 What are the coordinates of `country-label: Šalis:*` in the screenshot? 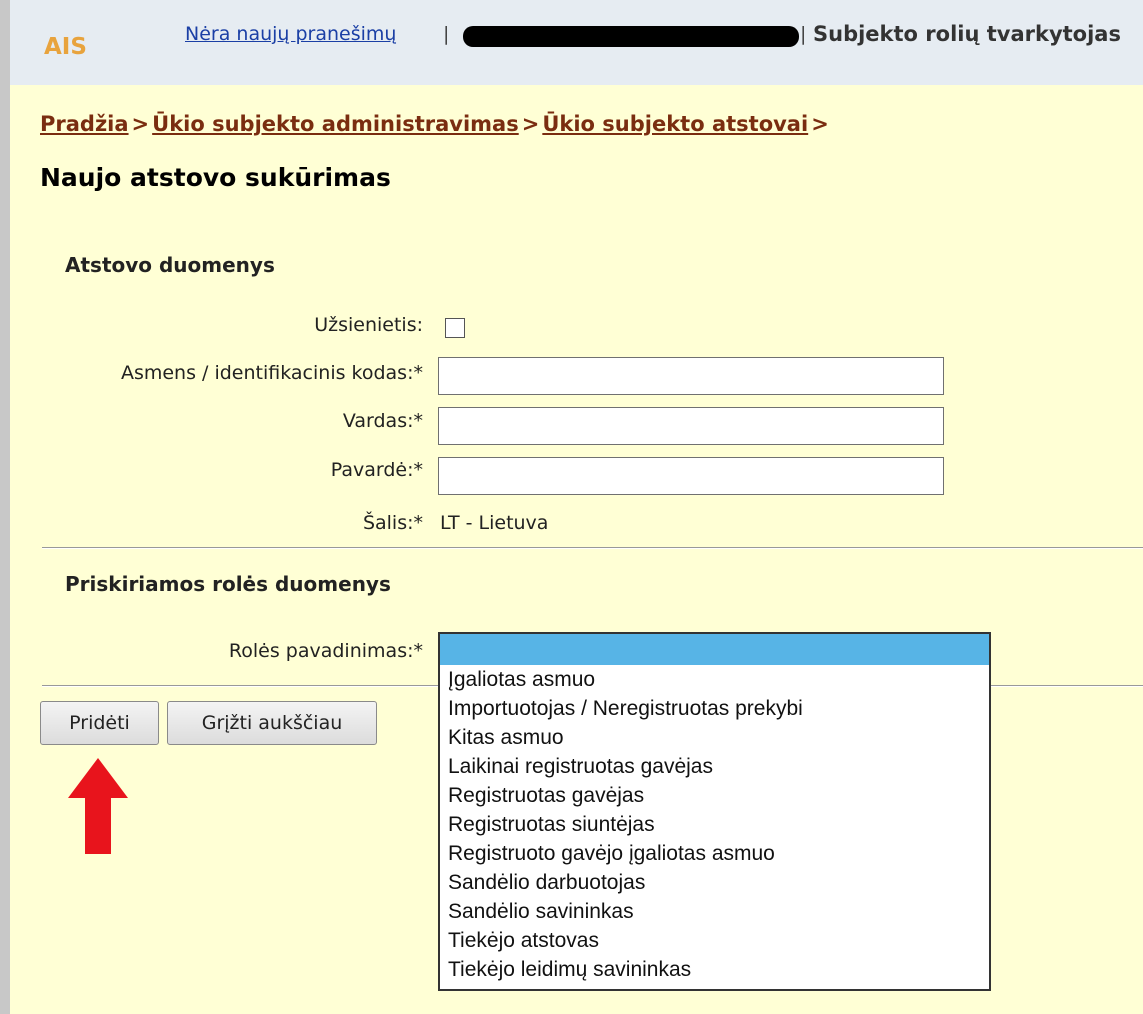 It's located at (392, 523).